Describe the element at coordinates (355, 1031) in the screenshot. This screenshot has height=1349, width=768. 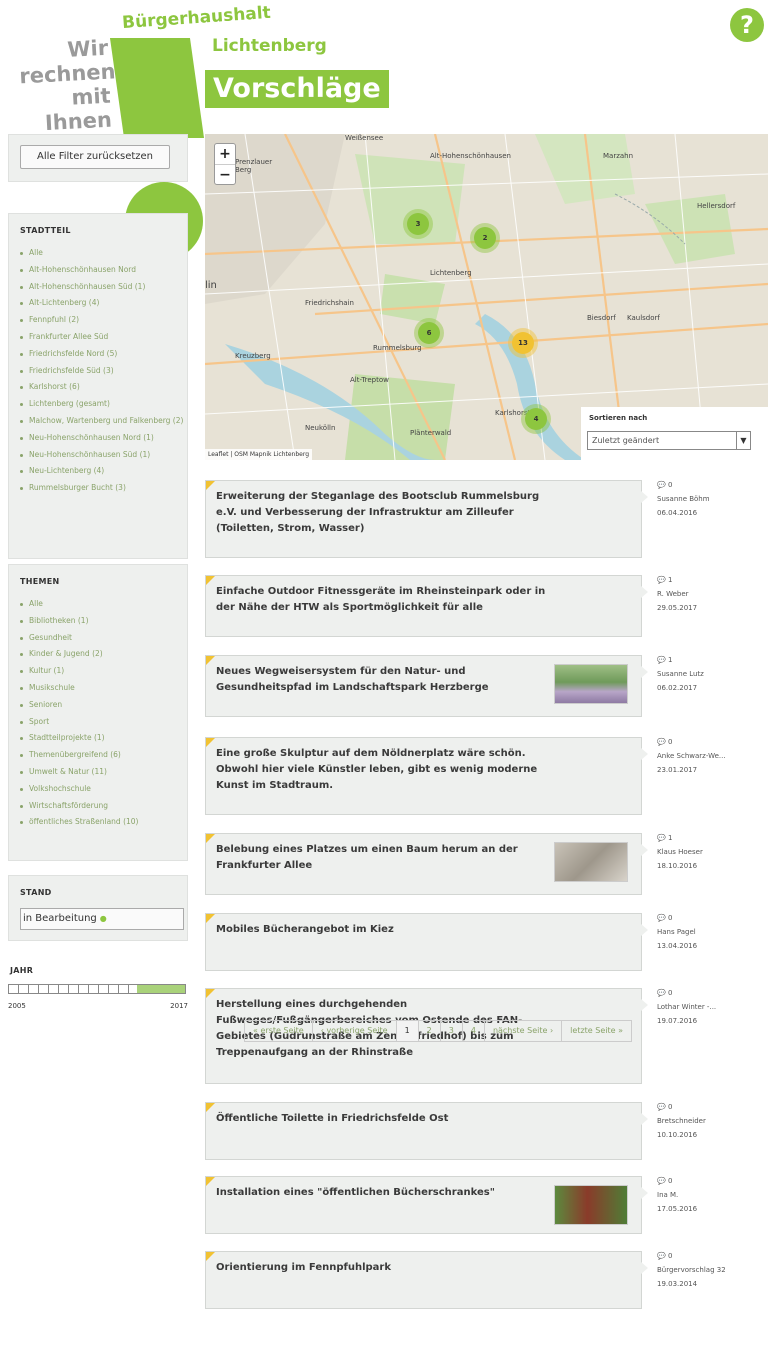
I see `previous-page-link: ‹ vorherige Seite` at that location.